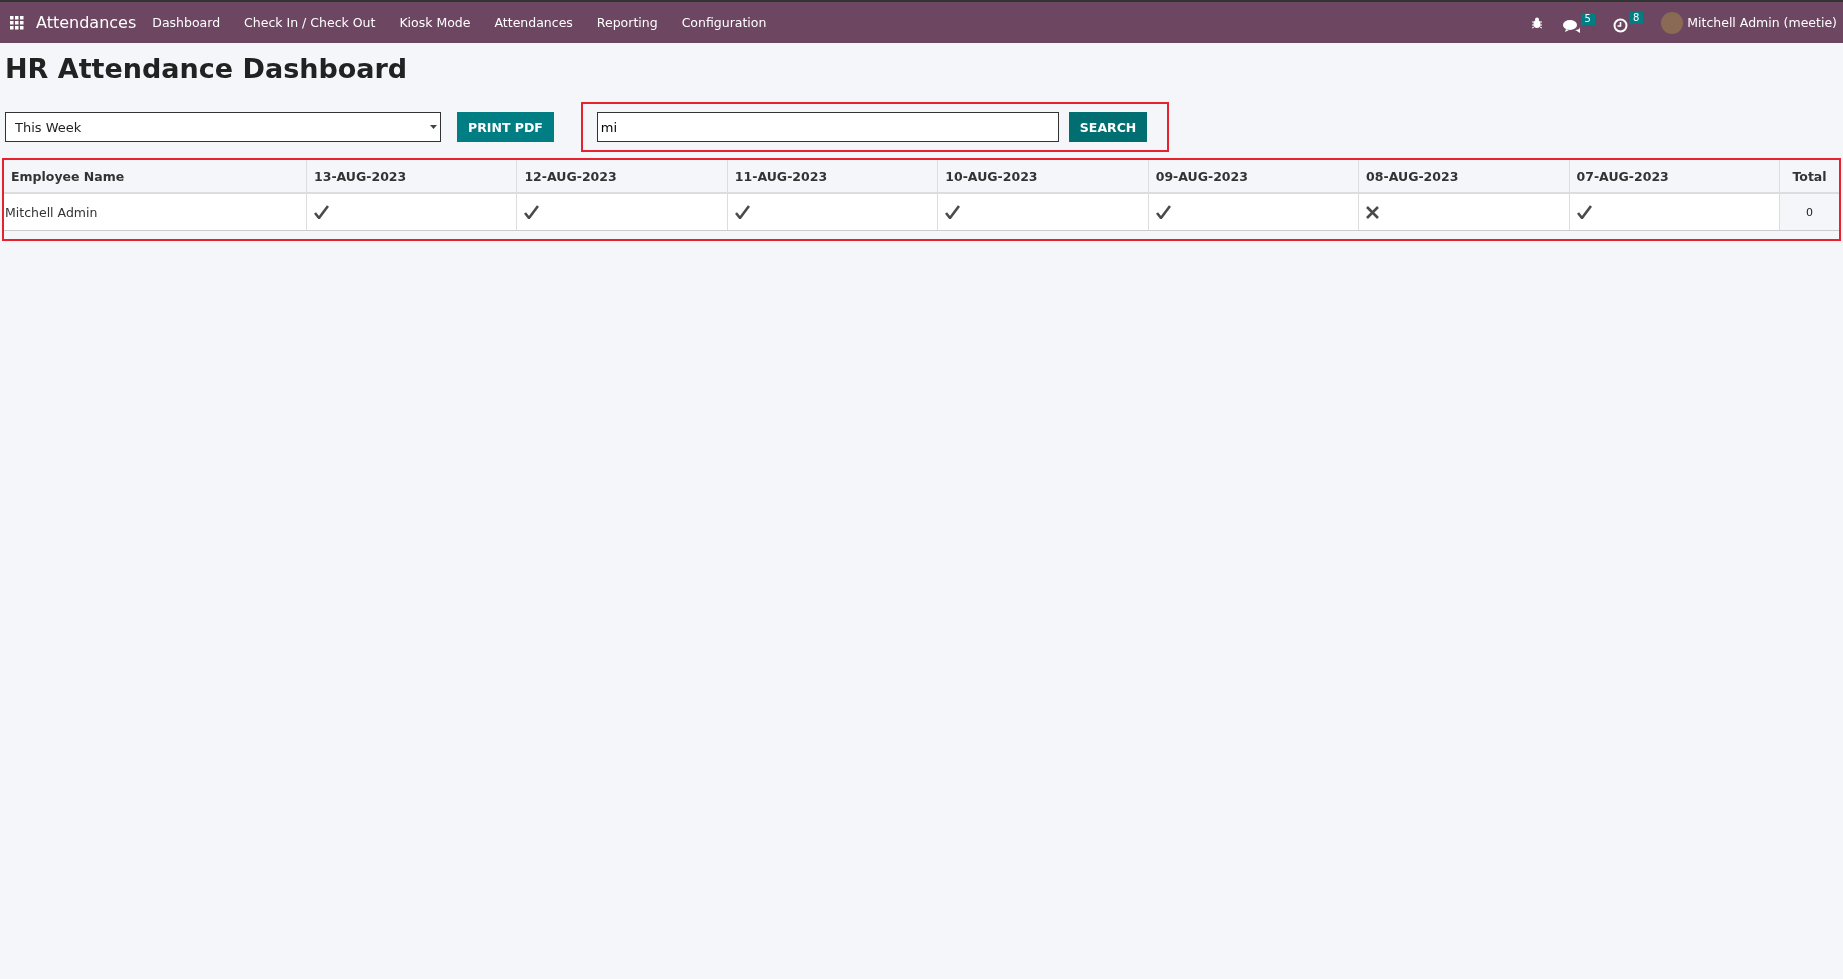 The image size is (1843, 979). I want to click on caret-icon, so click(433, 127).